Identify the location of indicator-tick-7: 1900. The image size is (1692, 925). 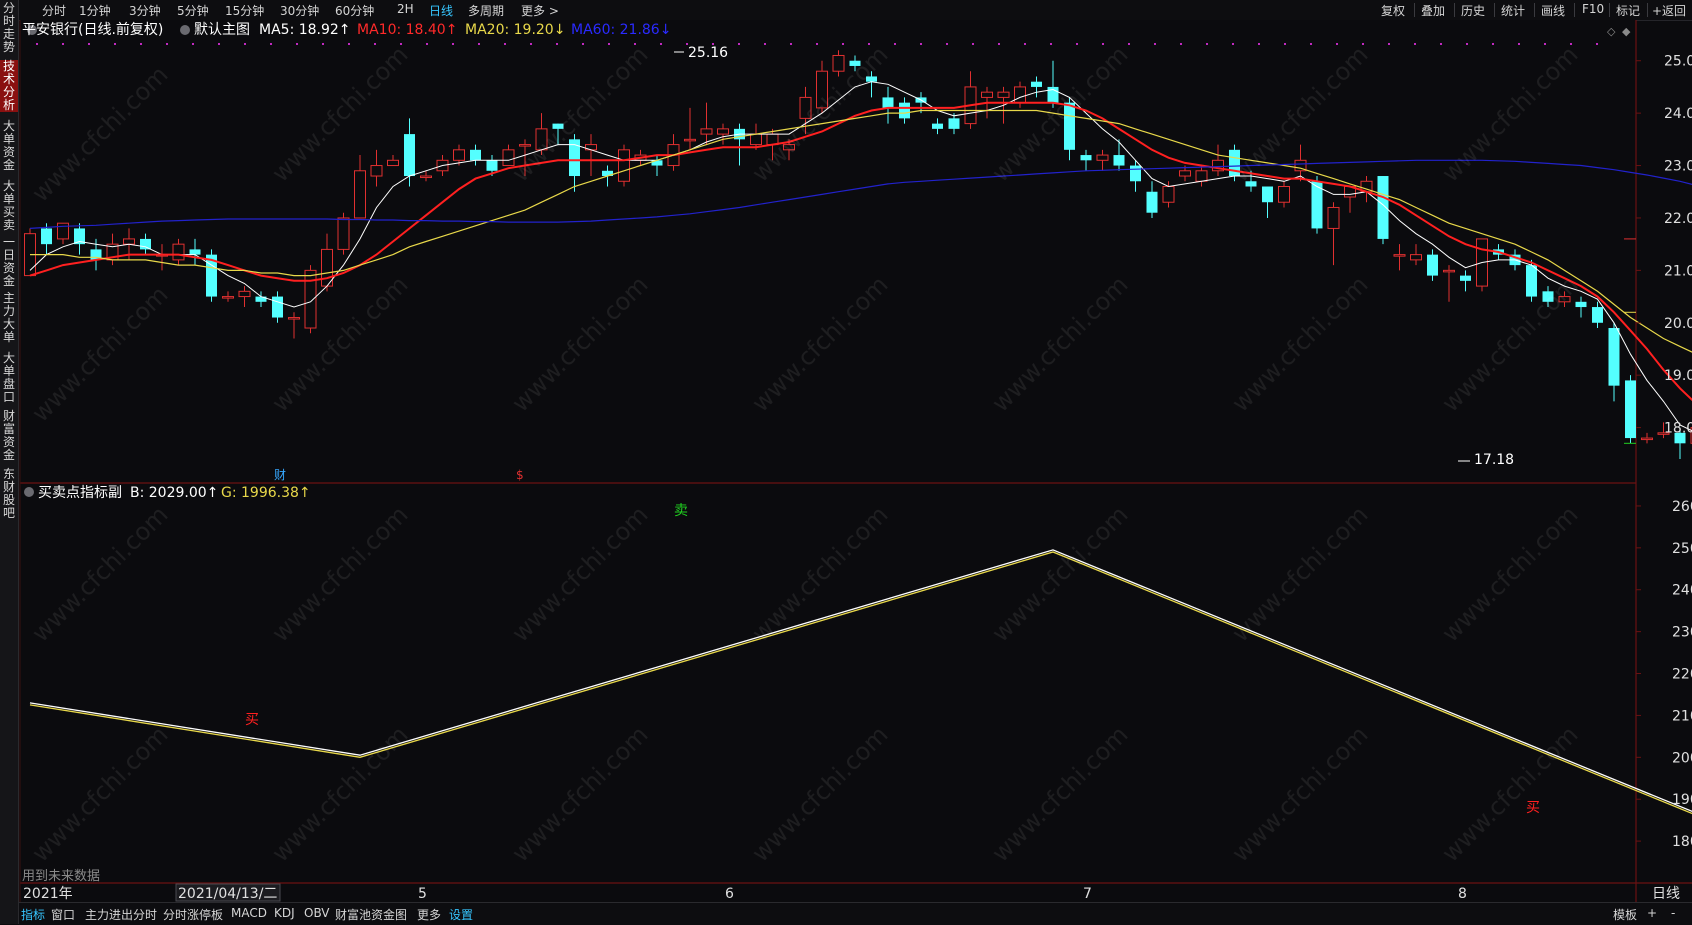
(1682, 800).